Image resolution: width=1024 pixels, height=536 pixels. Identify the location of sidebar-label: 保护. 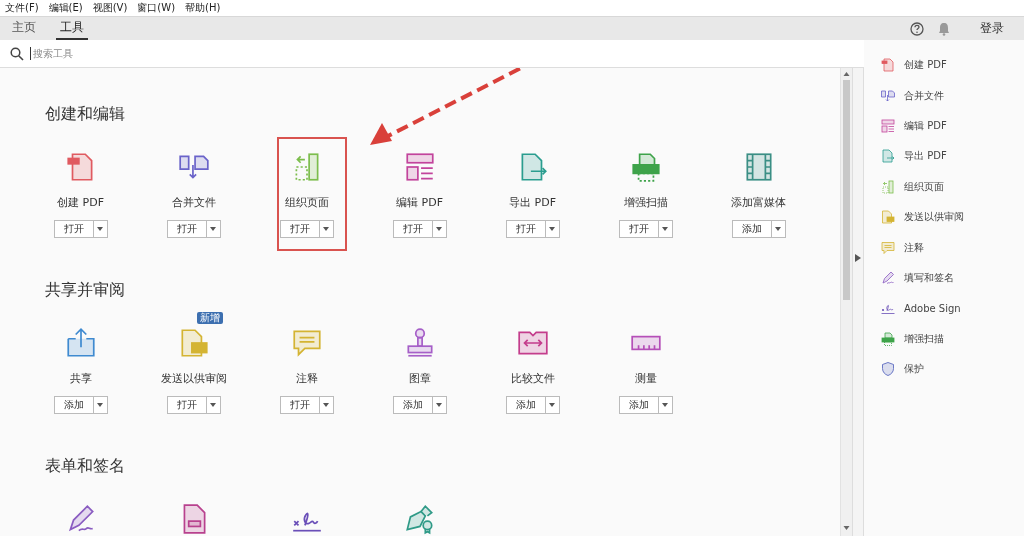
(914, 369).